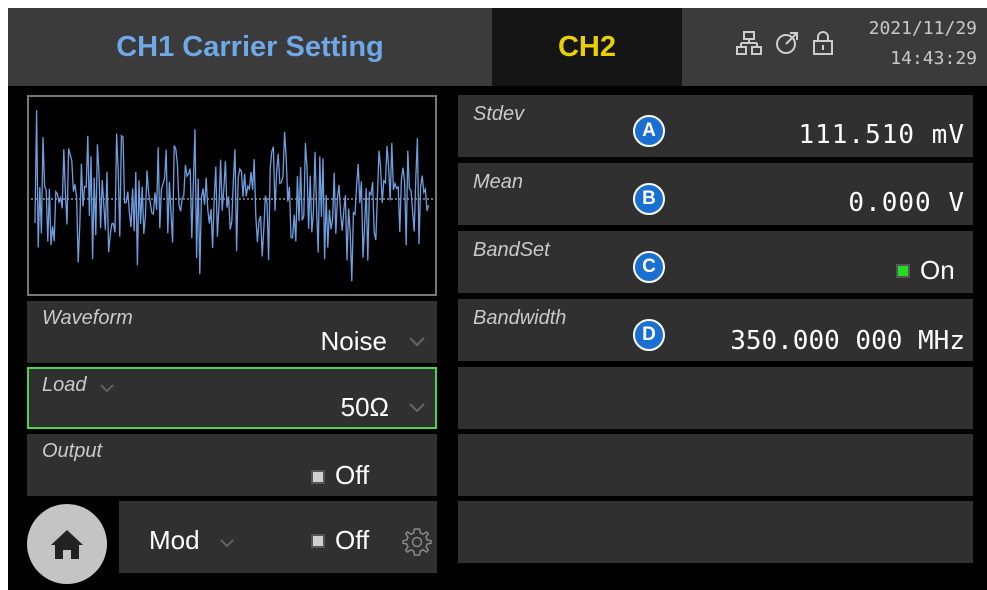 The width and height of the screenshot is (987, 590). What do you see at coordinates (903, 271) in the screenshot?
I see `bandset-checkbox` at bounding box center [903, 271].